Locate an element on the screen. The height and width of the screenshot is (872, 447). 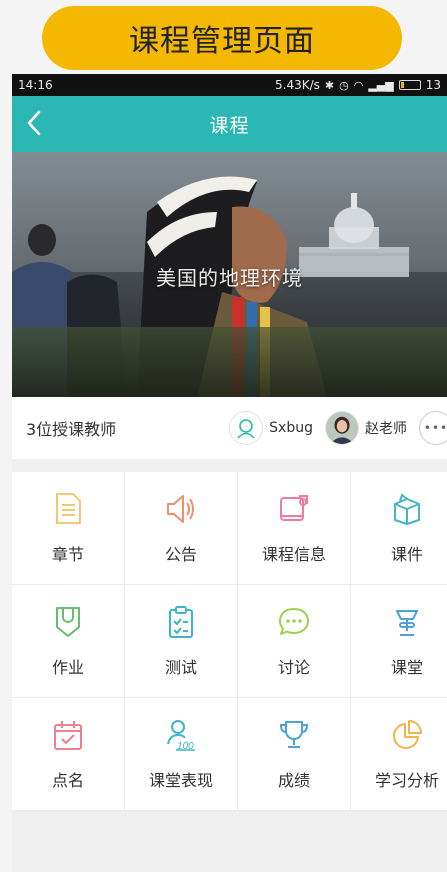
grid-item-label: 课程信息 is located at coordinates (293, 554).